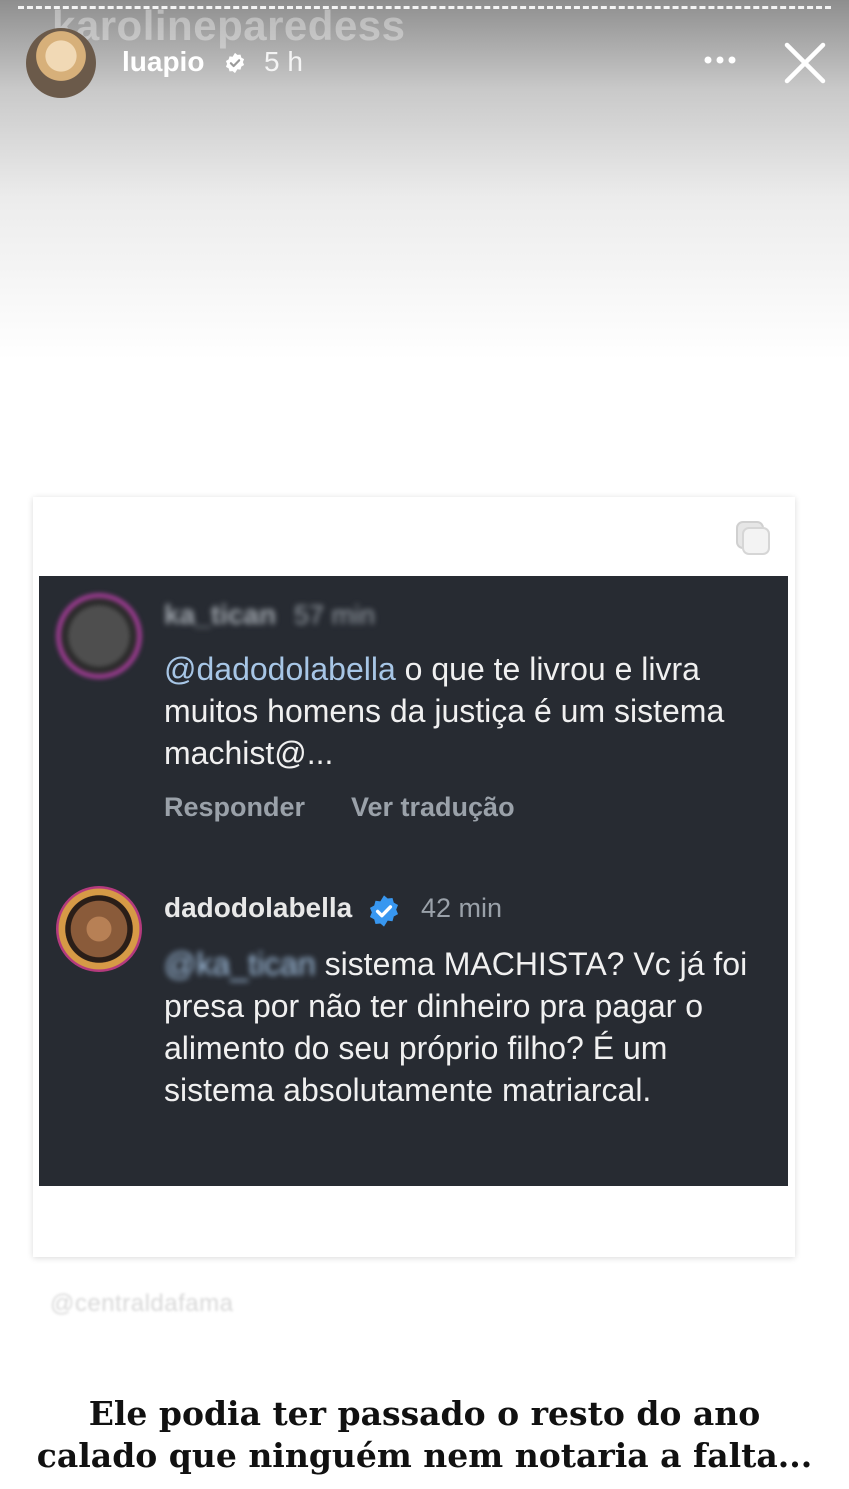 The image size is (849, 1489). Describe the element at coordinates (720, 60) in the screenshot. I see `more-icon` at that location.